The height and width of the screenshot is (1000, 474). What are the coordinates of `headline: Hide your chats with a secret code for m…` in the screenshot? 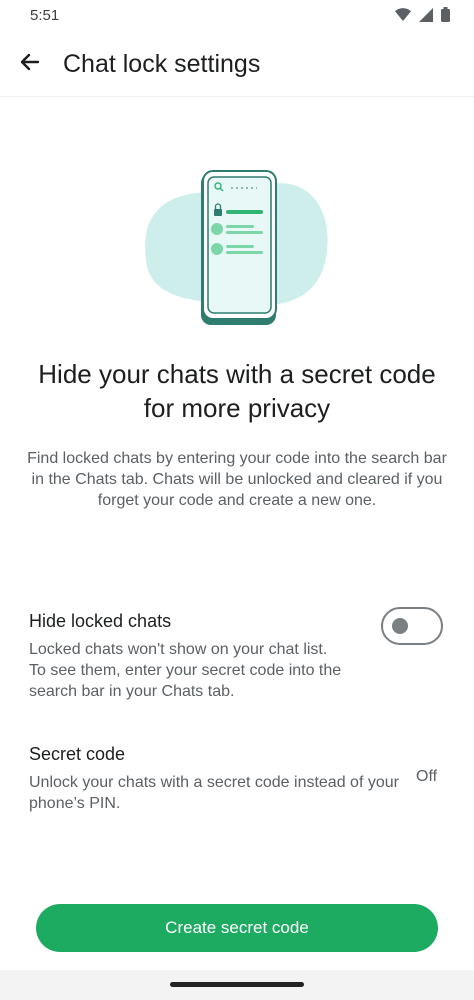 It's located at (237, 391).